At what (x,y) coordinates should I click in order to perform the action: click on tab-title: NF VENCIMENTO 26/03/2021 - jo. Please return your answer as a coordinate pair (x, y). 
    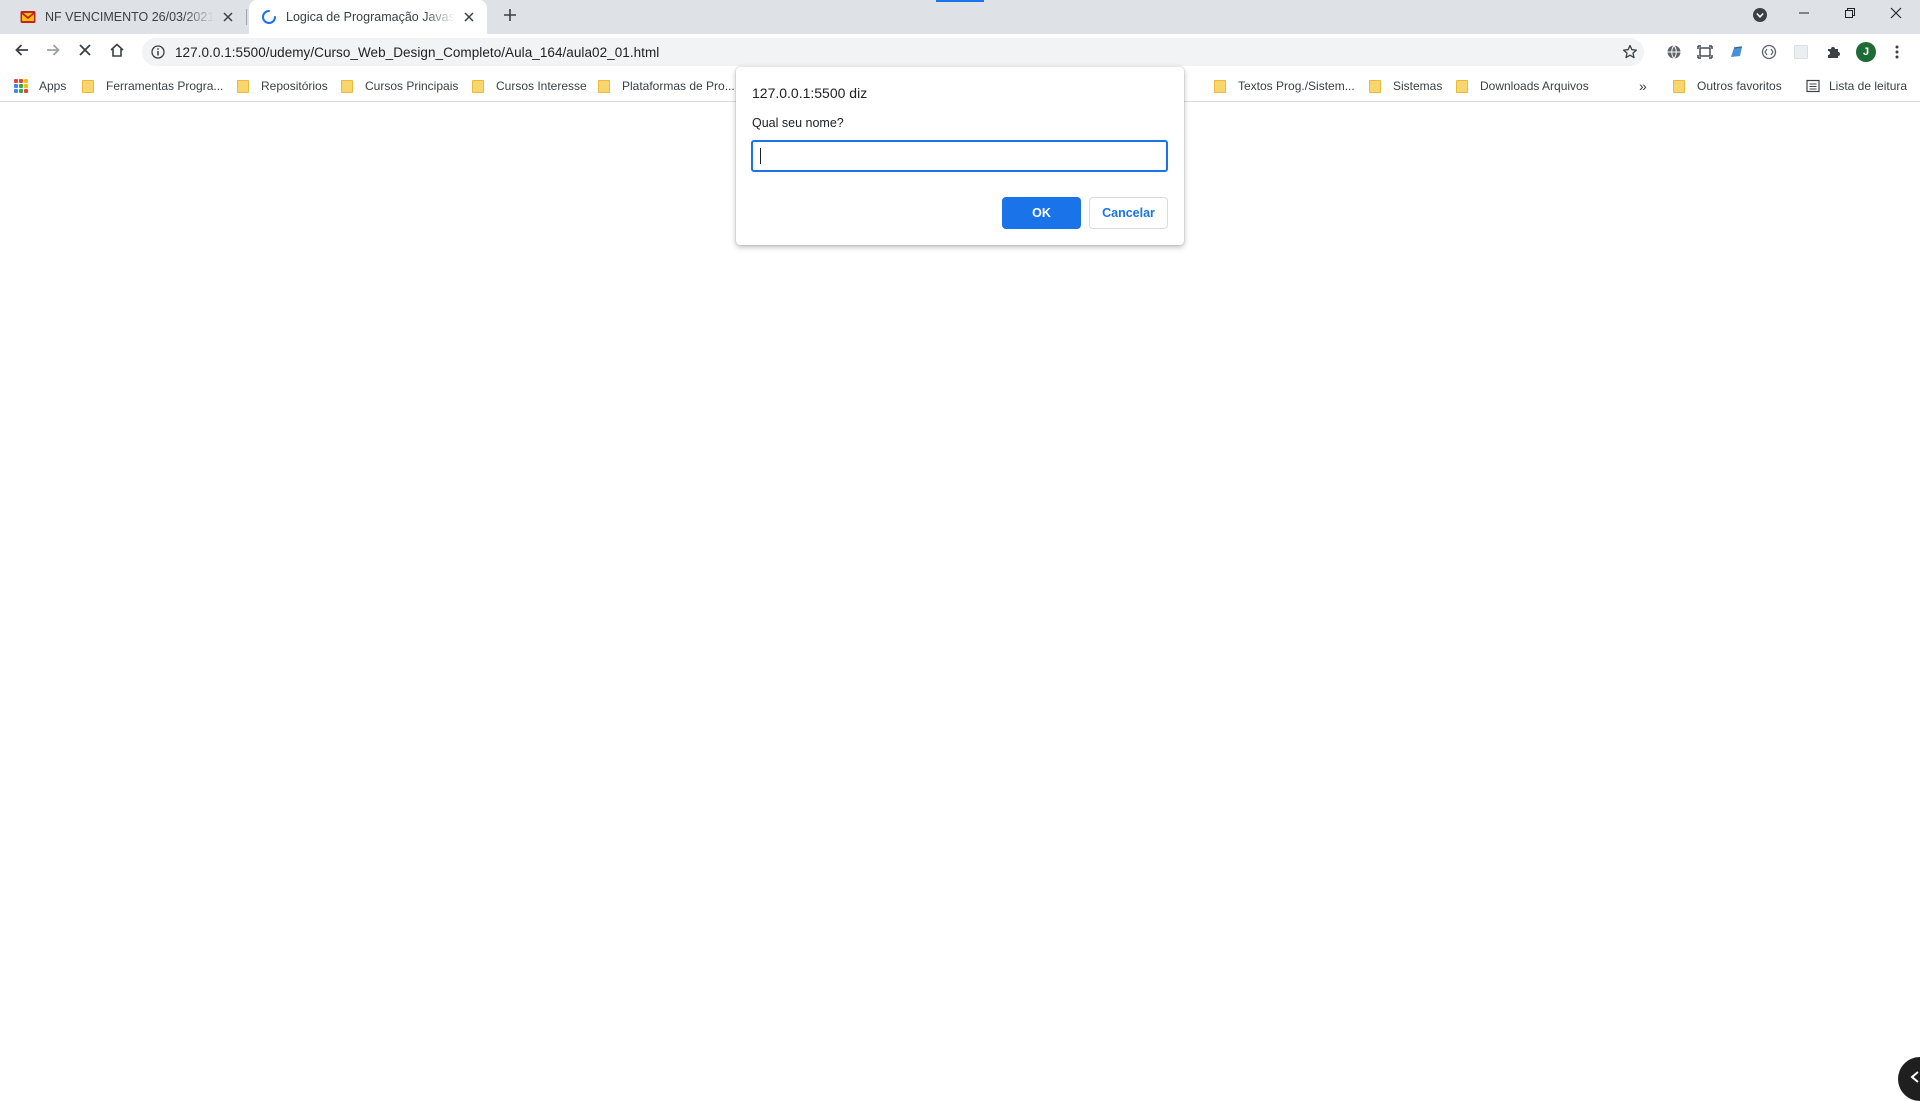
    Looking at the image, I should click on (129, 17).